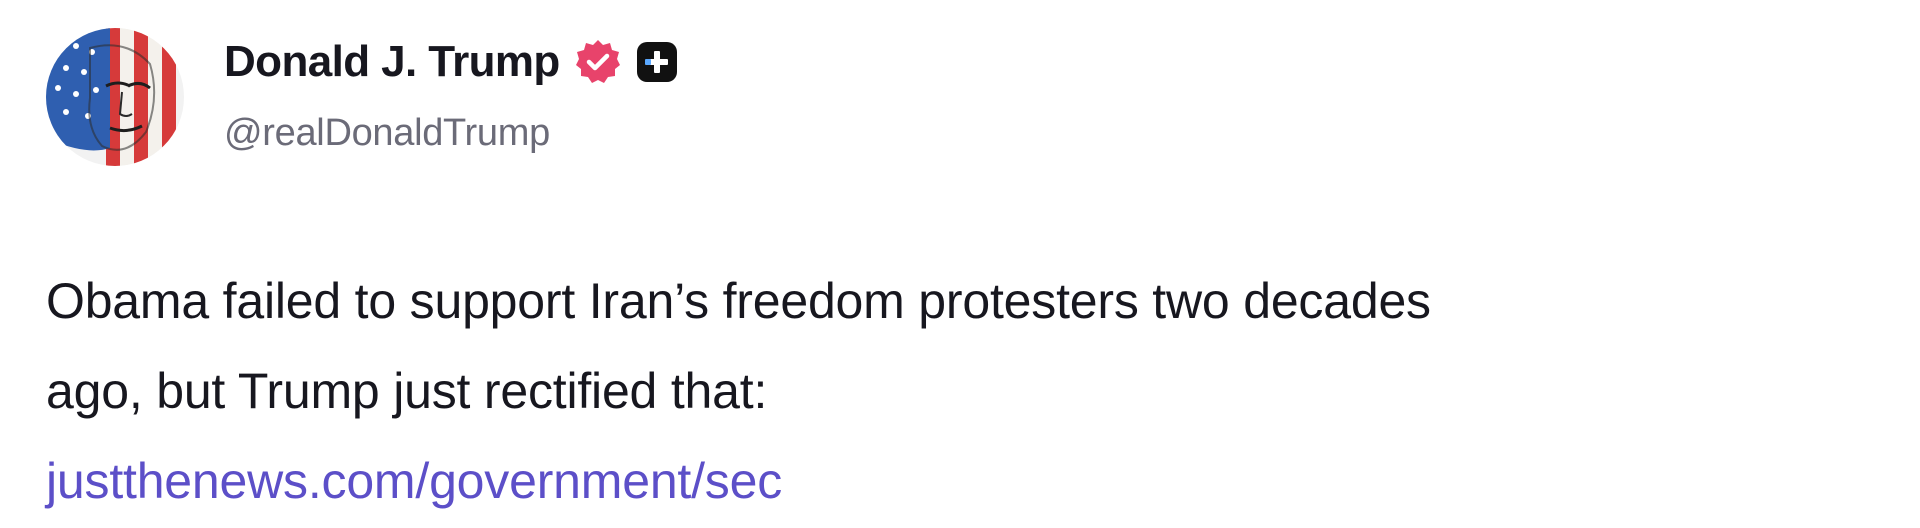  What do you see at coordinates (657, 62) in the screenshot?
I see `plus-badge-icon` at bounding box center [657, 62].